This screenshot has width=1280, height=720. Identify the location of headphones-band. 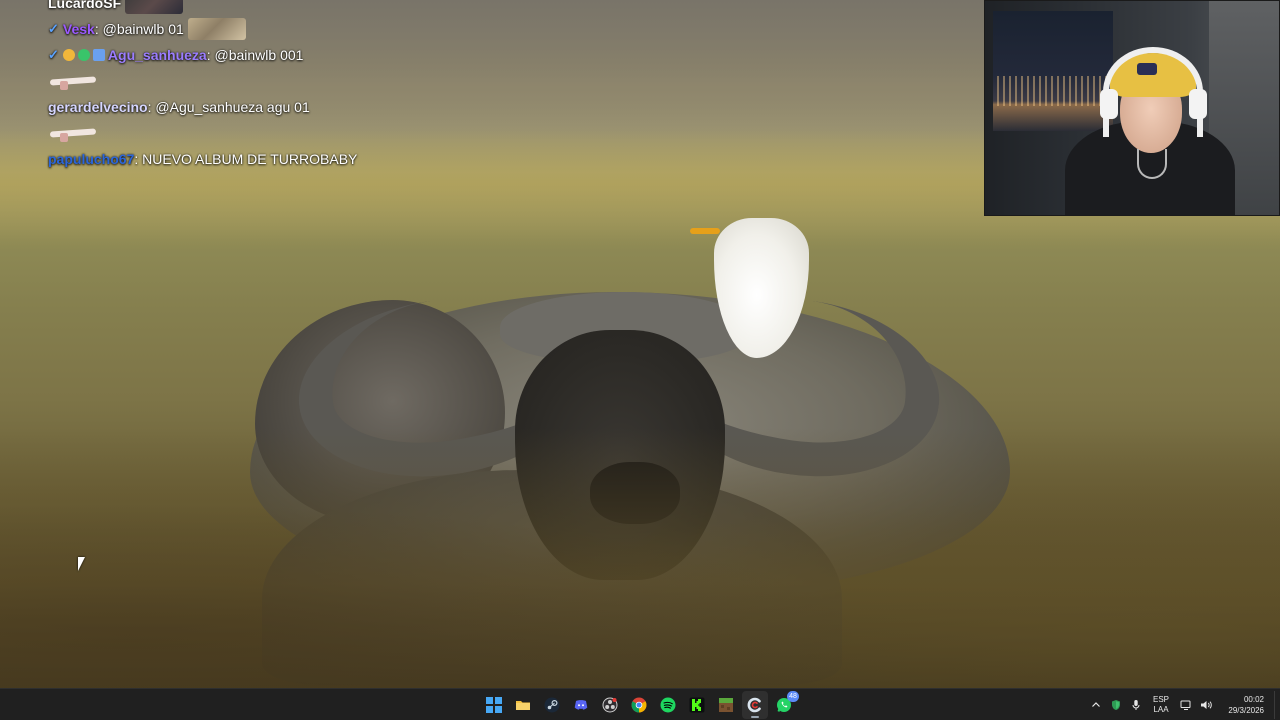
(1153, 92).